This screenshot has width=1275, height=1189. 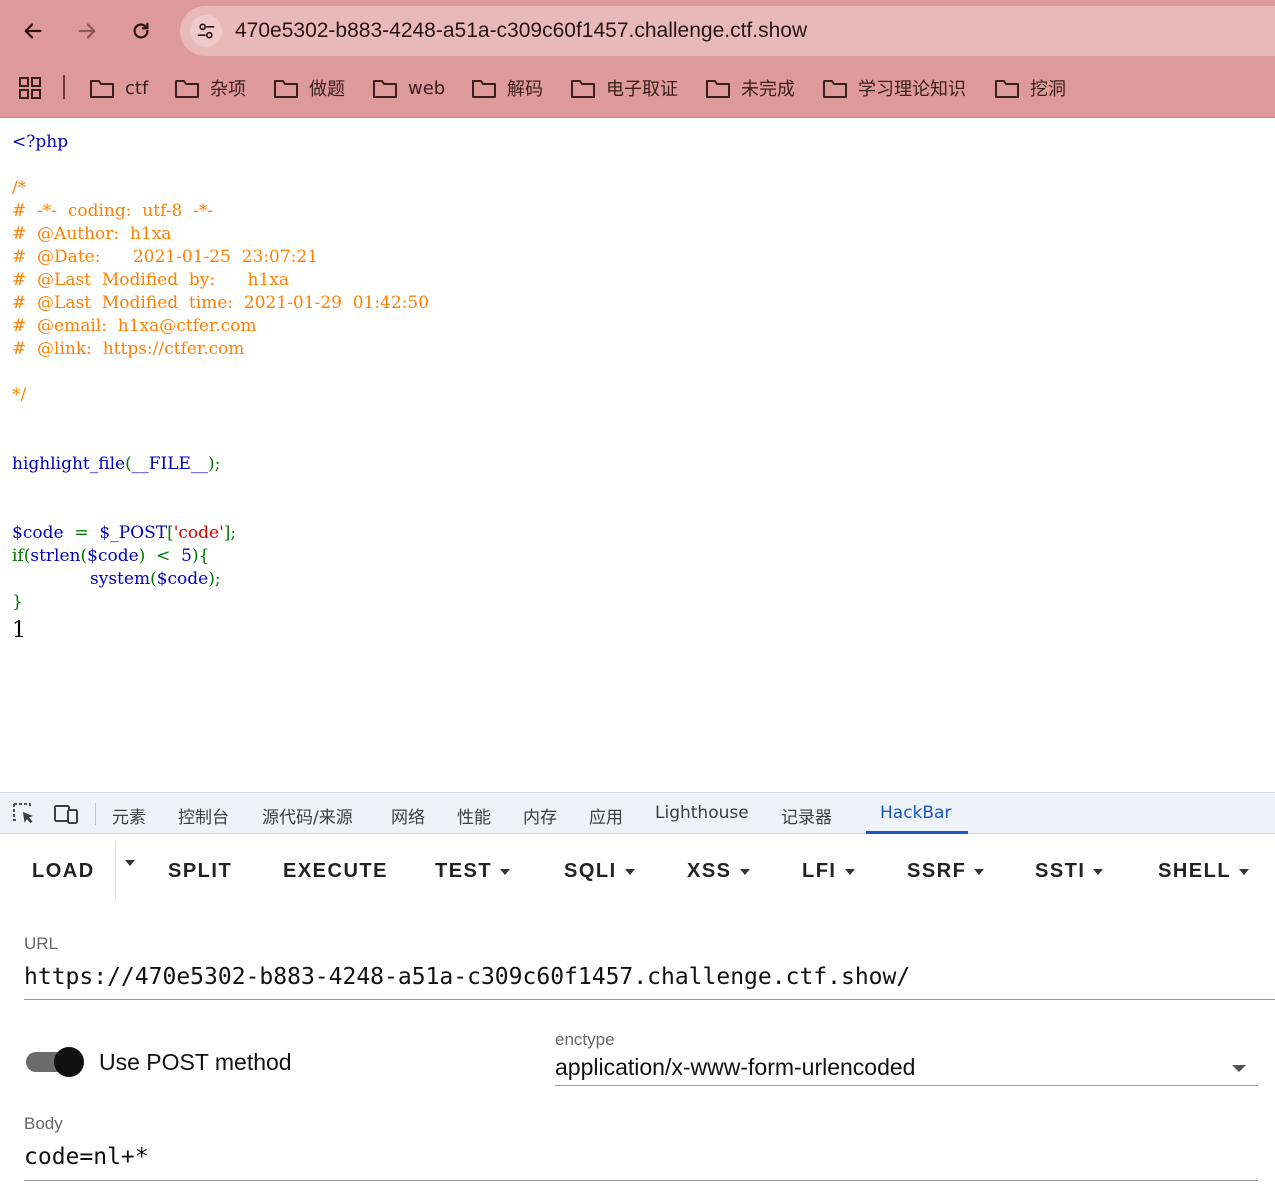 I want to click on code-if-line: if(strlen($code) < 5){, so click(x=110, y=556).